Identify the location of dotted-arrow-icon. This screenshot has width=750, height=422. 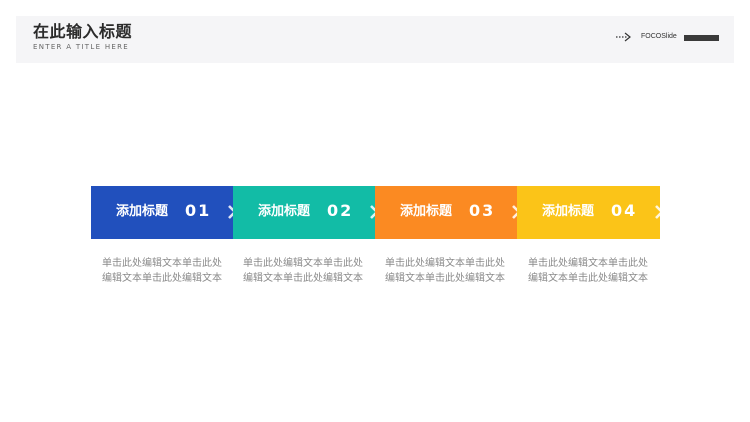
(623, 37).